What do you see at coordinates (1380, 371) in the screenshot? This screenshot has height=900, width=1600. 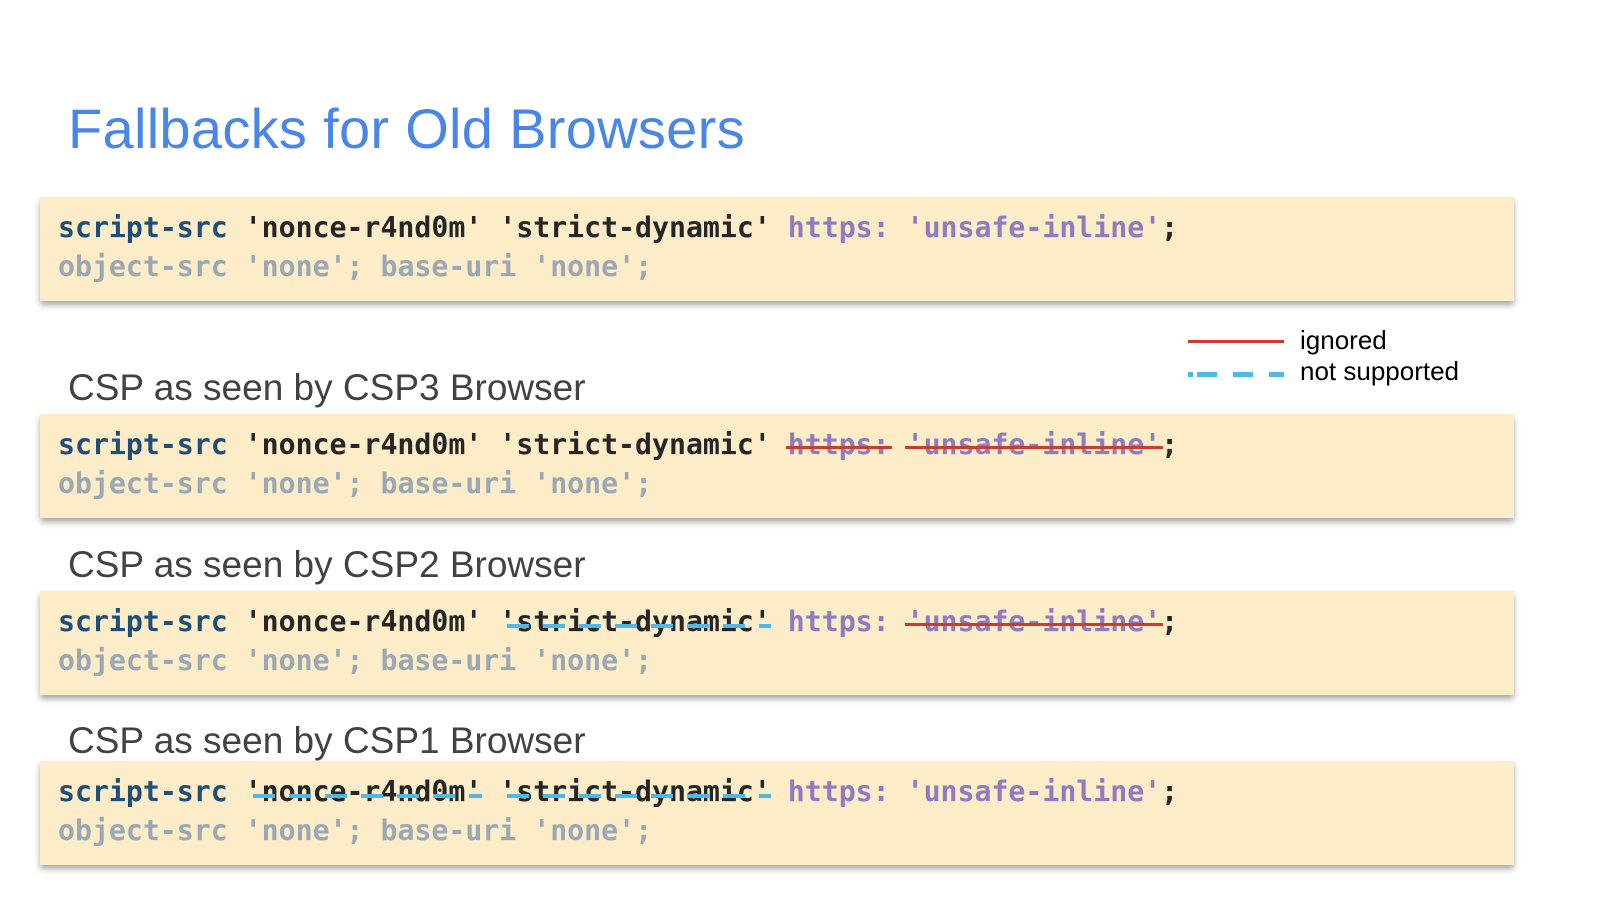 I see `legend-label-not-supported: not supported` at bounding box center [1380, 371].